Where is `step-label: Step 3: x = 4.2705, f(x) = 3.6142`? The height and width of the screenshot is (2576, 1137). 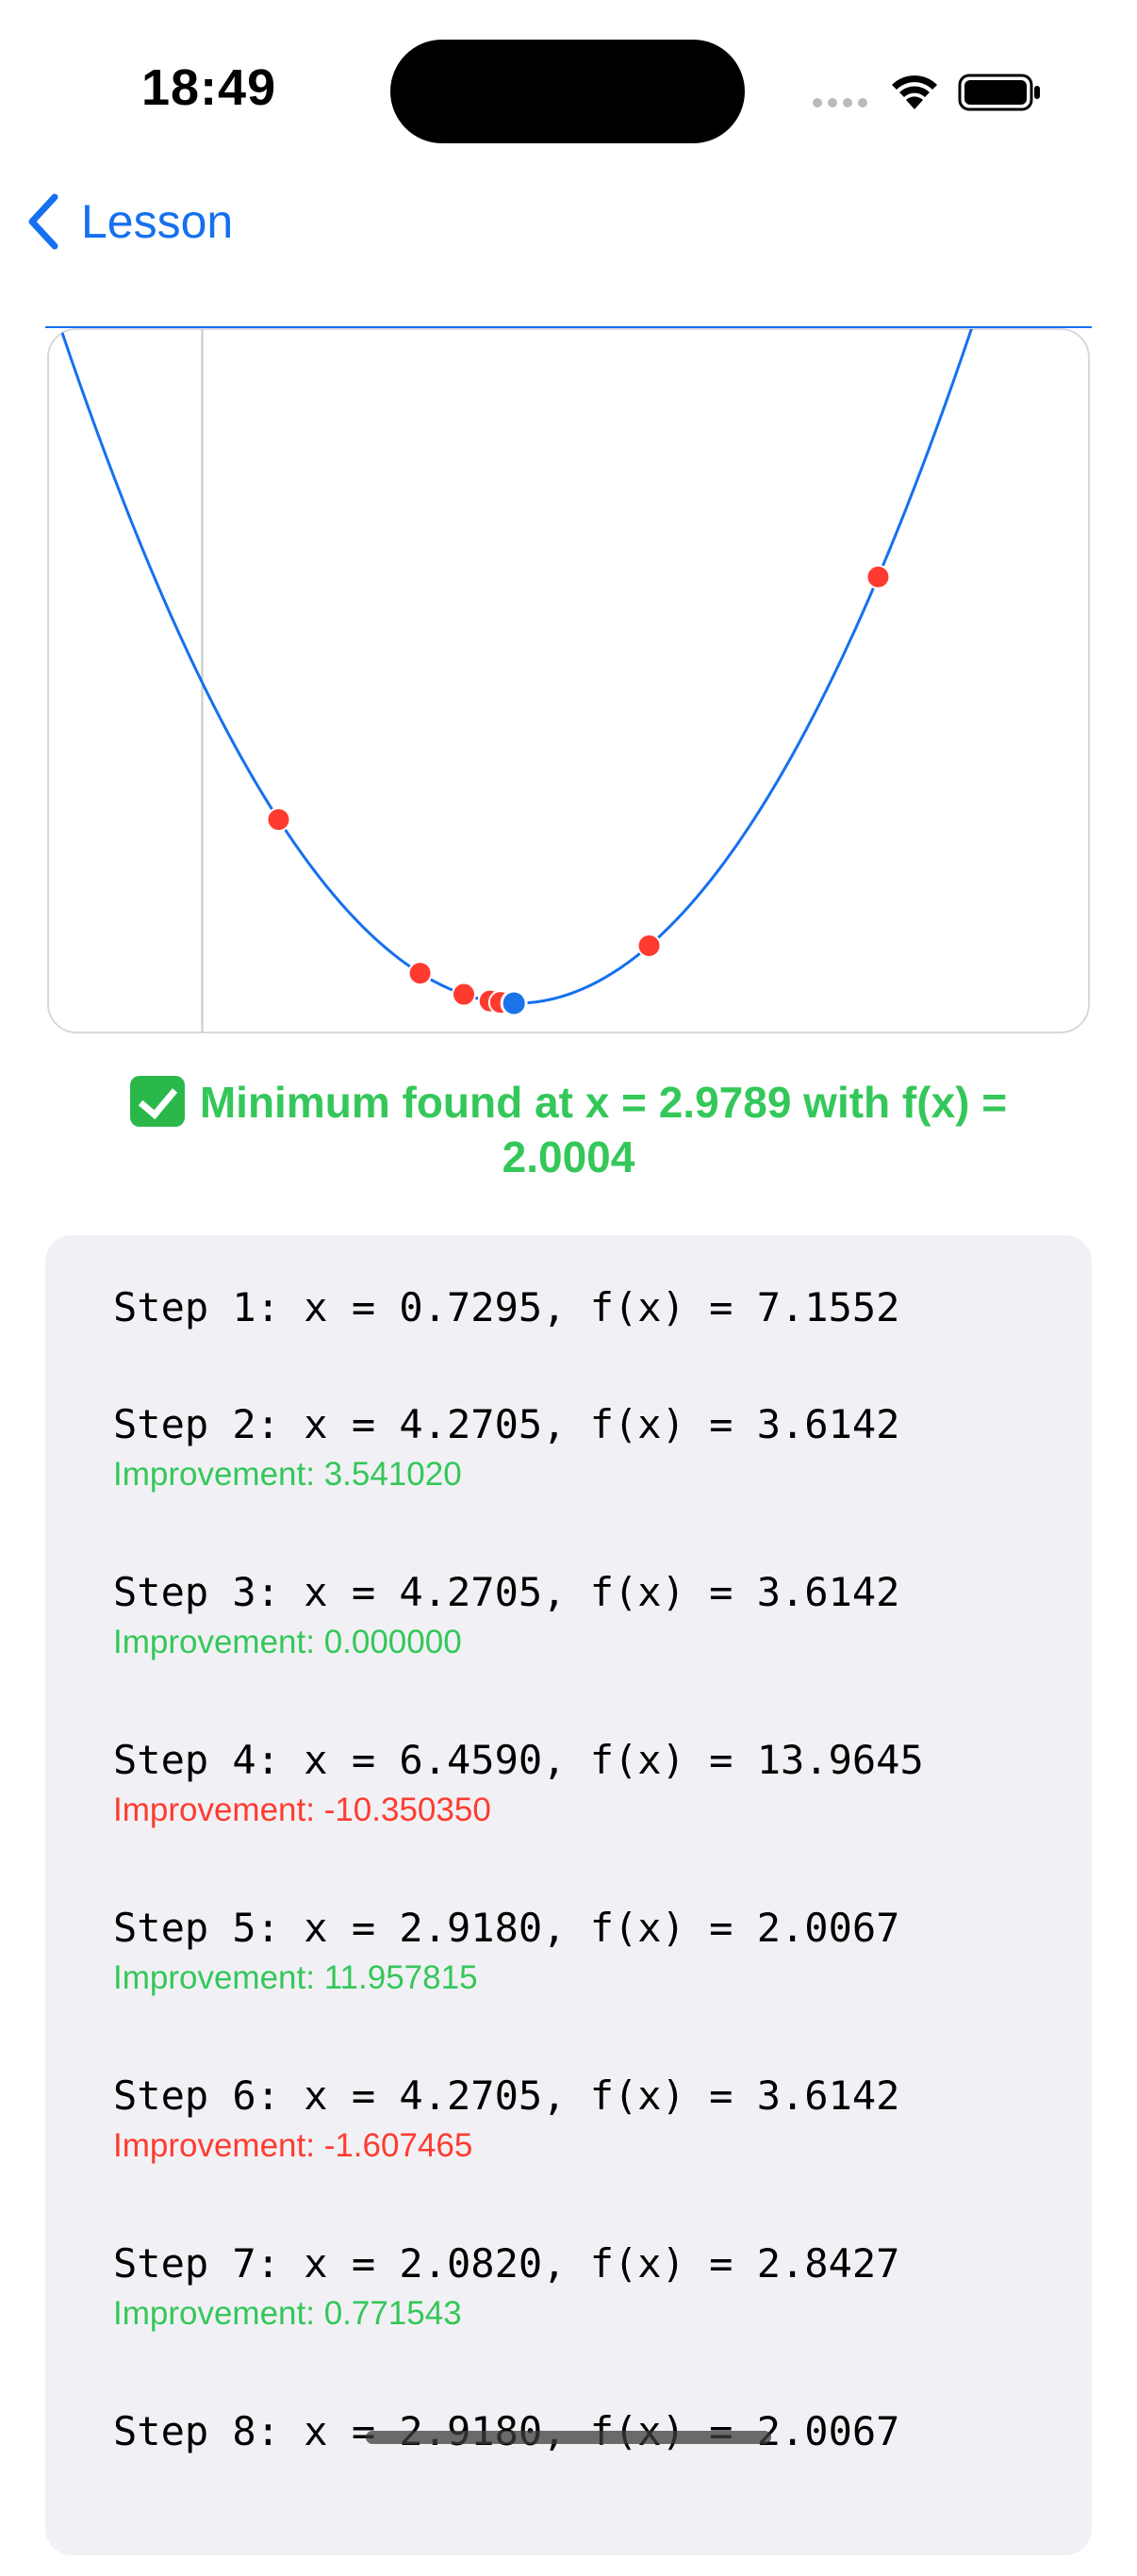 step-label: Step 3: x = 4.2705, f(x) = 3.6142 is located at coordinates (507, 1592).